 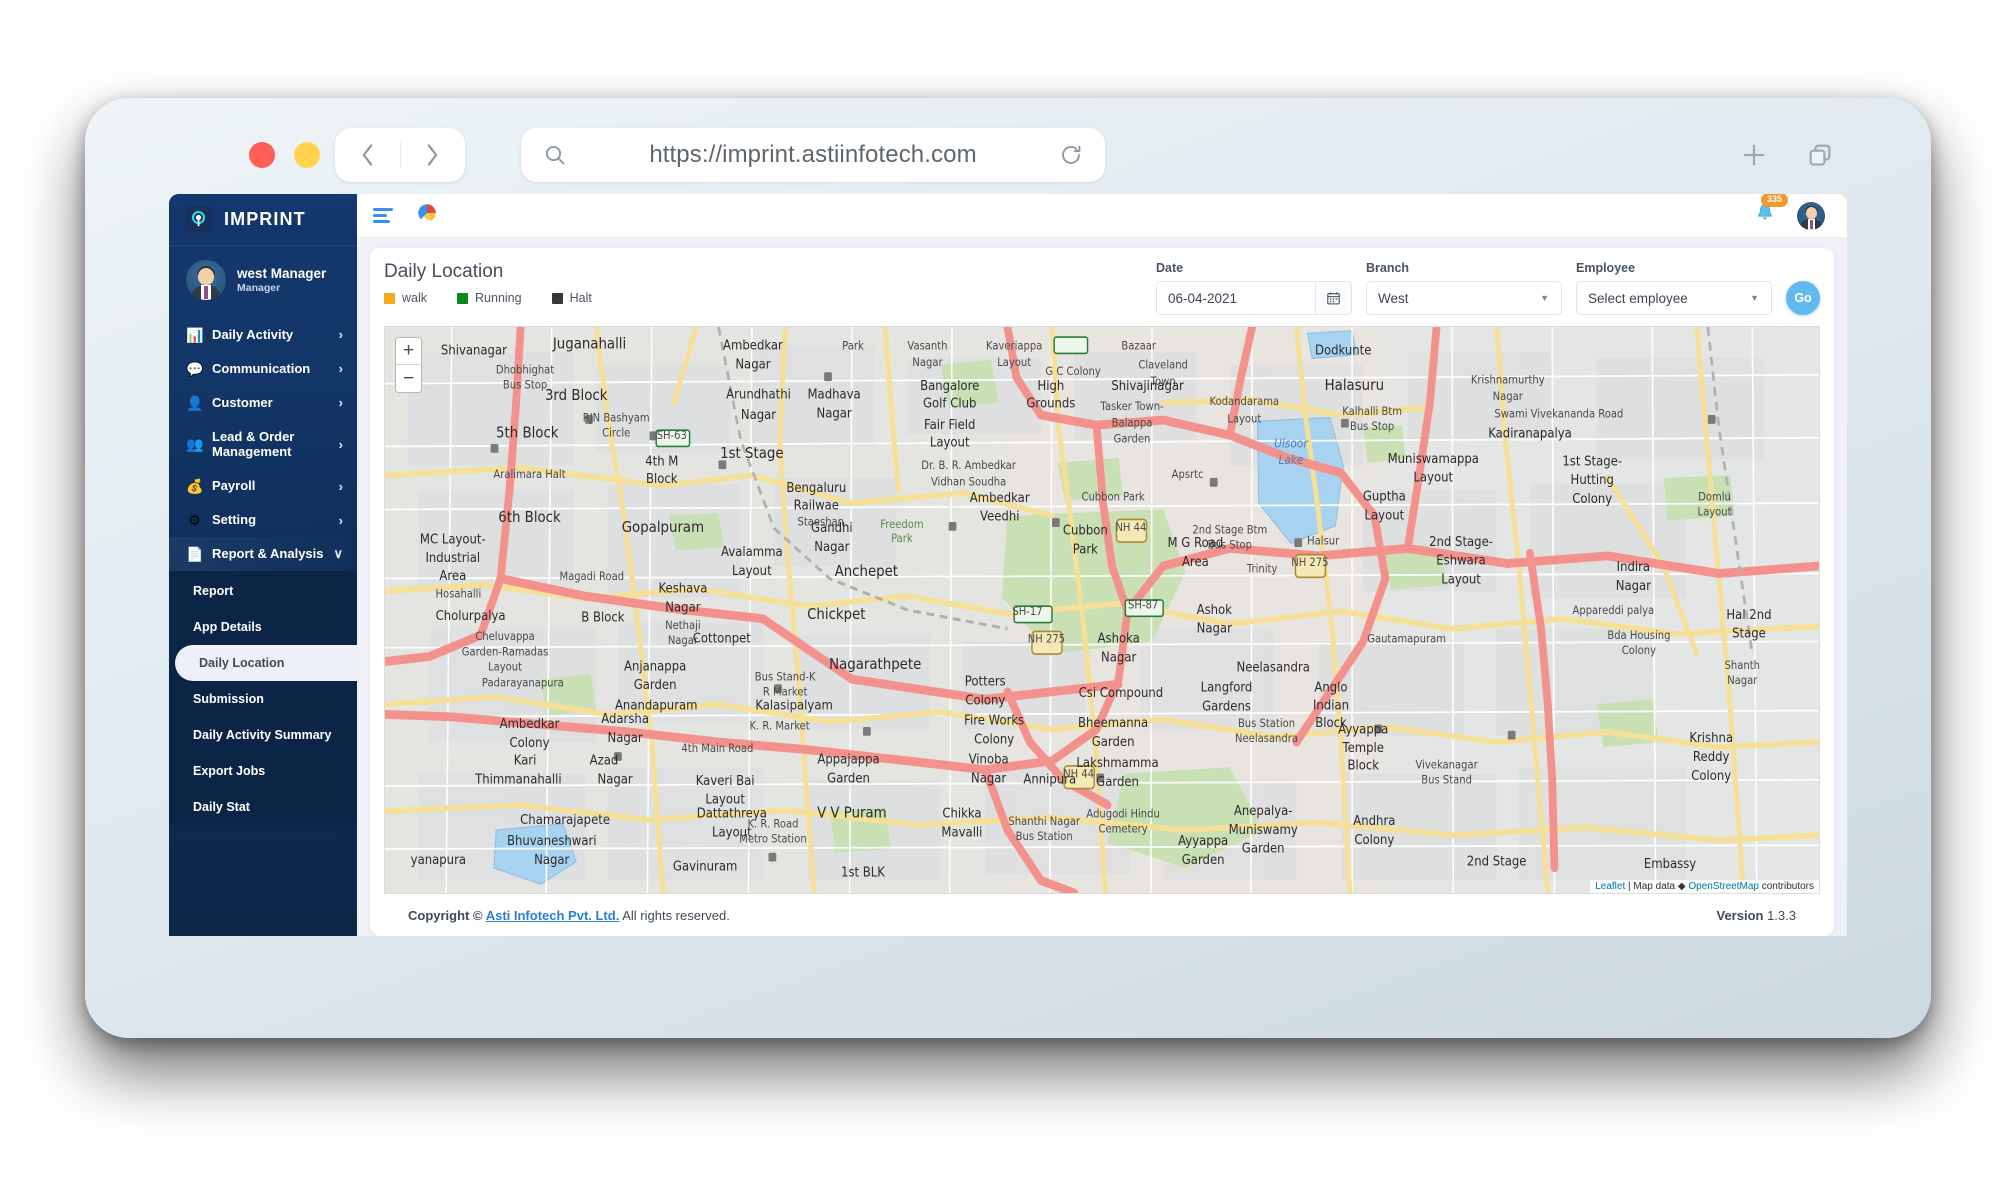 What do you see at coordinates (263, 486) in the screenshot?
I see `sidebar-item-payroll: 💰 Payroll ›` at bounding box center [263, 486].